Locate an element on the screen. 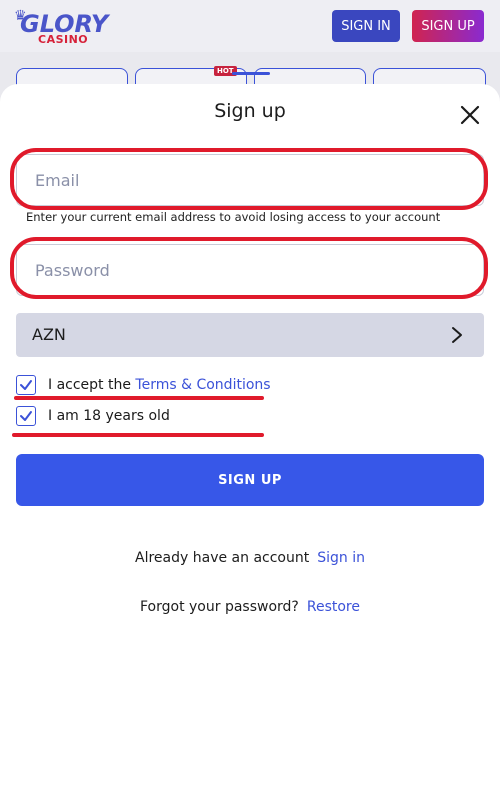 This screenshot has width=500, height=800. password-field is located at coordinates (250, 270).